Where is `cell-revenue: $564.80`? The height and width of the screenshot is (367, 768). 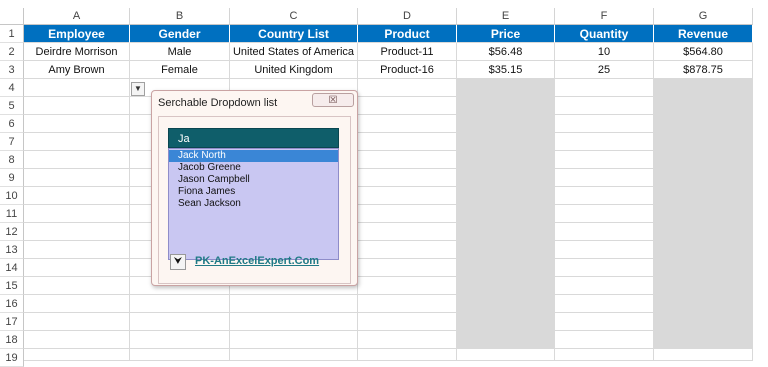 cell-revenue: $564.80 is located at coordinates (703, 52).